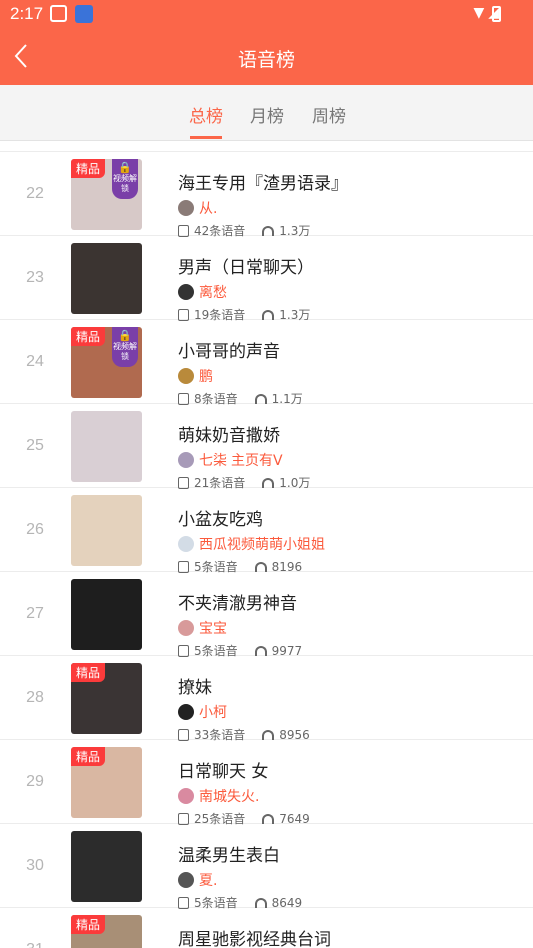  What do you see at coordinates (35, 781) in the screenshot?
I see `rank-number: 29` at bounding box center [35, 781].